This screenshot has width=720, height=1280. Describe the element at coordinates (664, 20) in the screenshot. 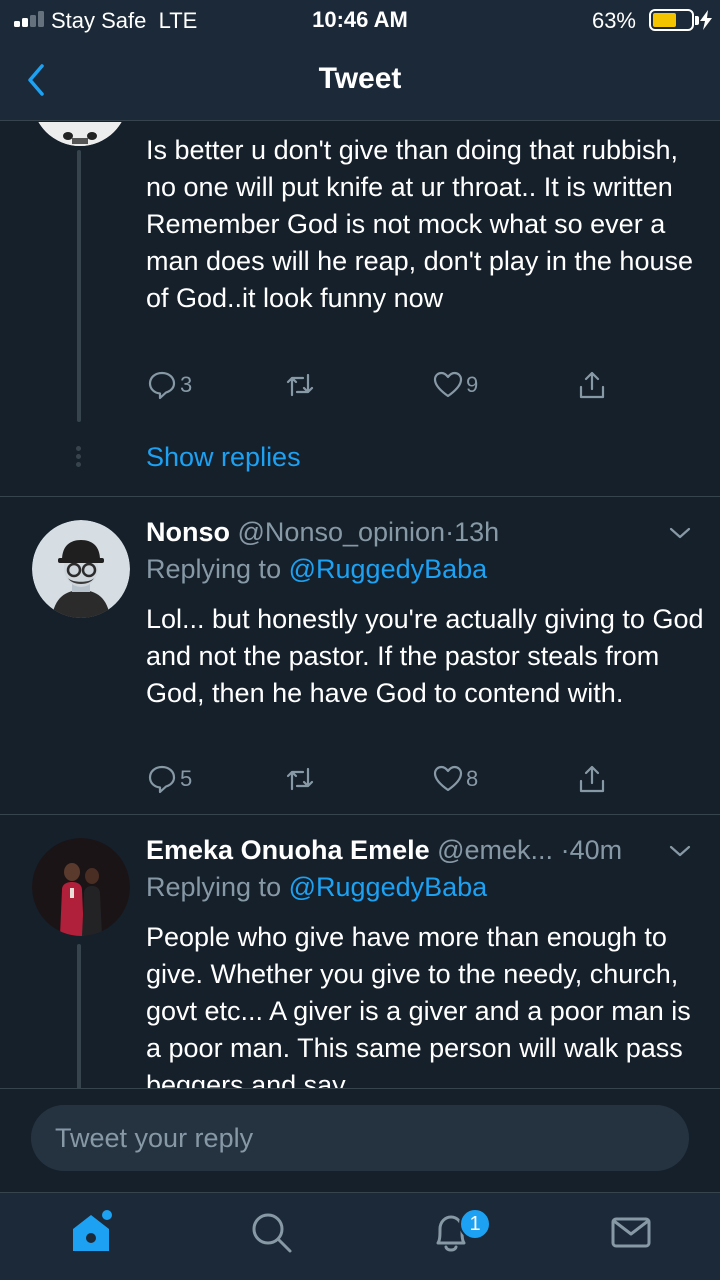

I see `battery-fill` at that location.